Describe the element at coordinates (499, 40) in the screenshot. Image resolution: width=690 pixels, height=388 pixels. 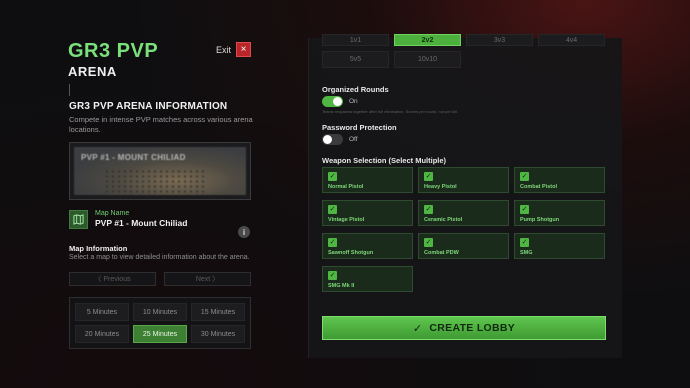
I see `team-size-option: 3v3` at that location.